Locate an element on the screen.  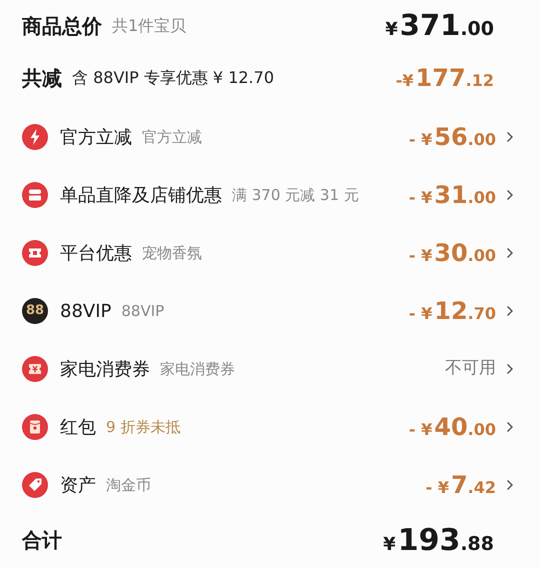
discount-detail: 88VIP is located at coordinates (142, 311).